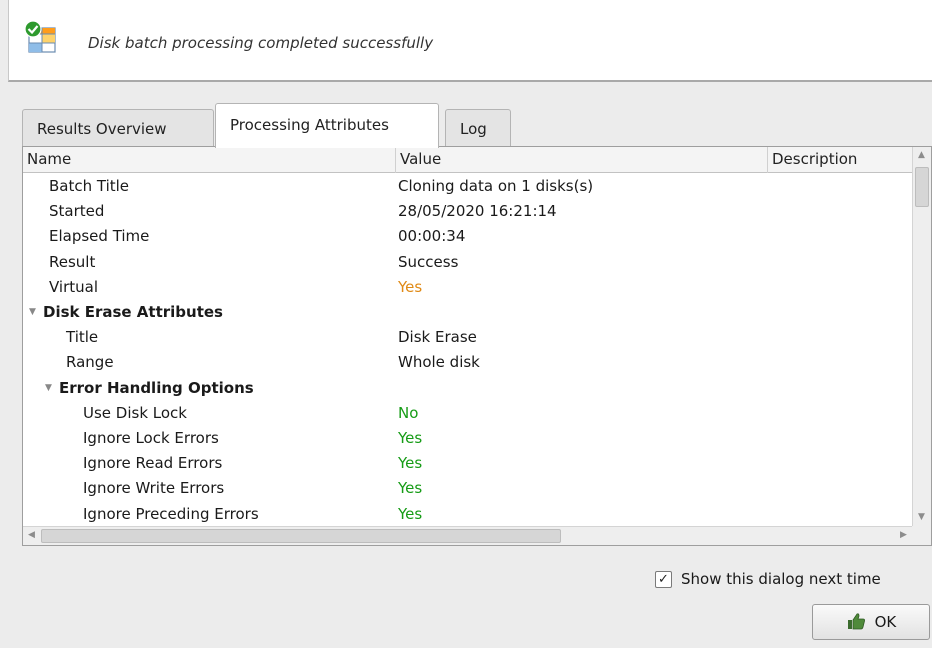  What do you see at coordinates (133, 312) in the screenshot?
I see `row-name: Disk Erase Attributes` at bounding box center [133, 312].